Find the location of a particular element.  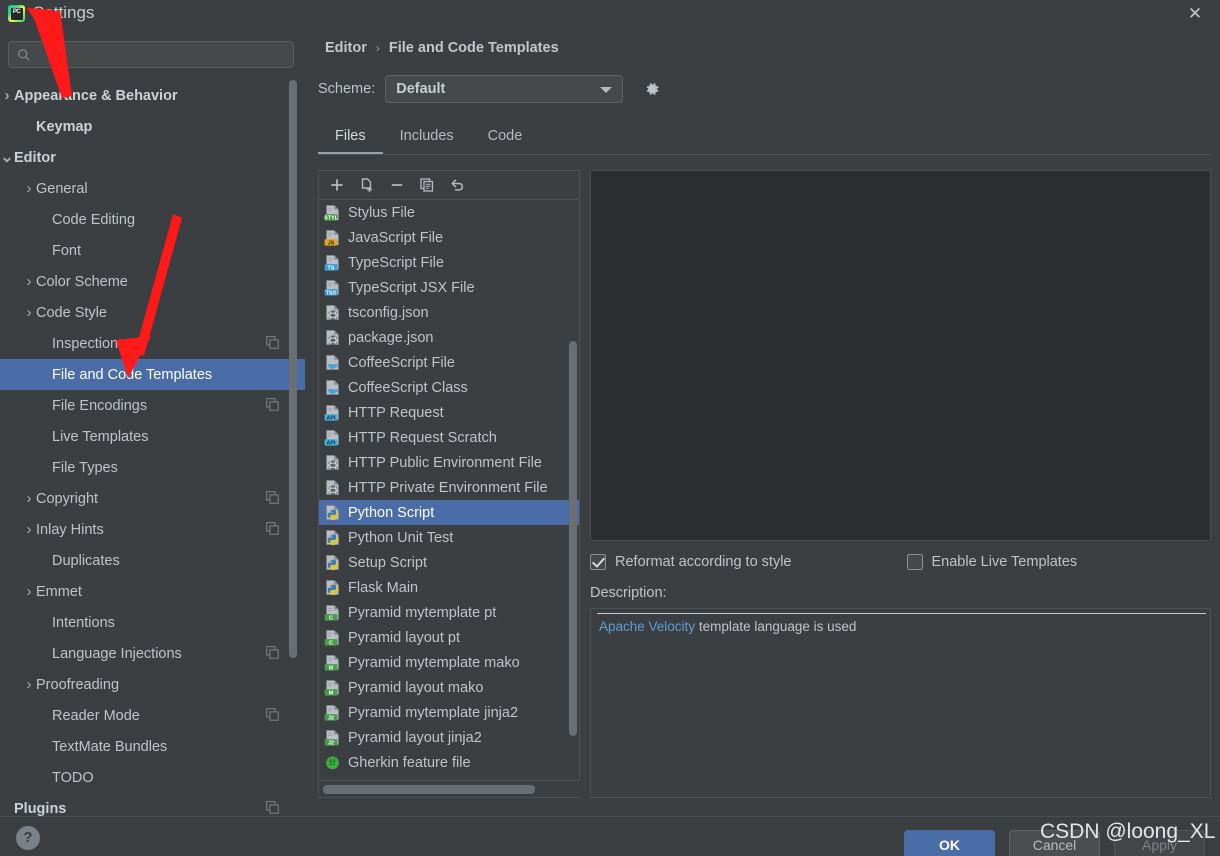

sidebar-item-editor: ⌄ Editor is located at coordinates (152, 157).